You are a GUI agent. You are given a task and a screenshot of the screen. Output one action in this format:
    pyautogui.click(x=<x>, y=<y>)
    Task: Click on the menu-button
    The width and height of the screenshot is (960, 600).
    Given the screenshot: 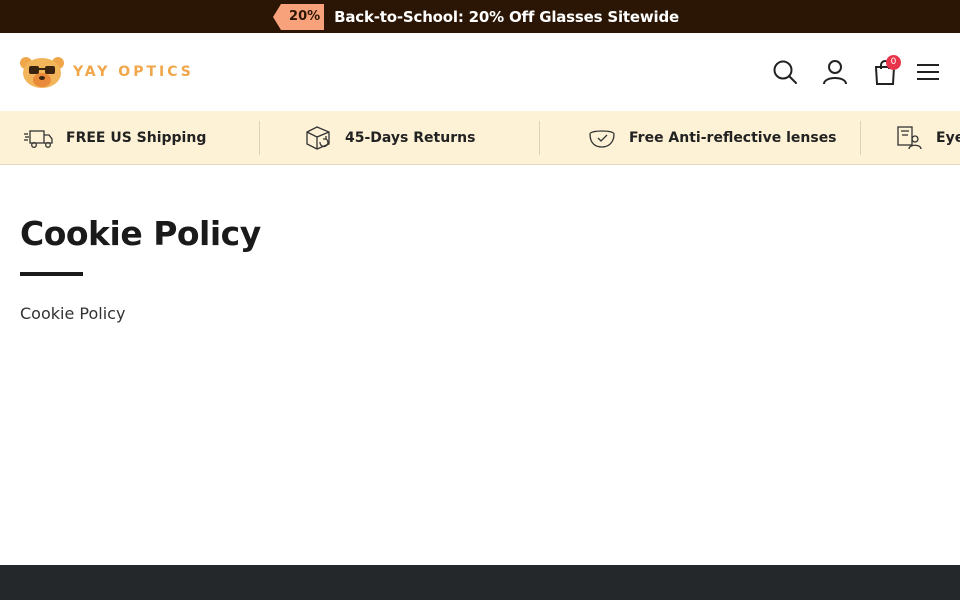 What is the action you would take?
    pyautogui.click(x=928, y=72)
    